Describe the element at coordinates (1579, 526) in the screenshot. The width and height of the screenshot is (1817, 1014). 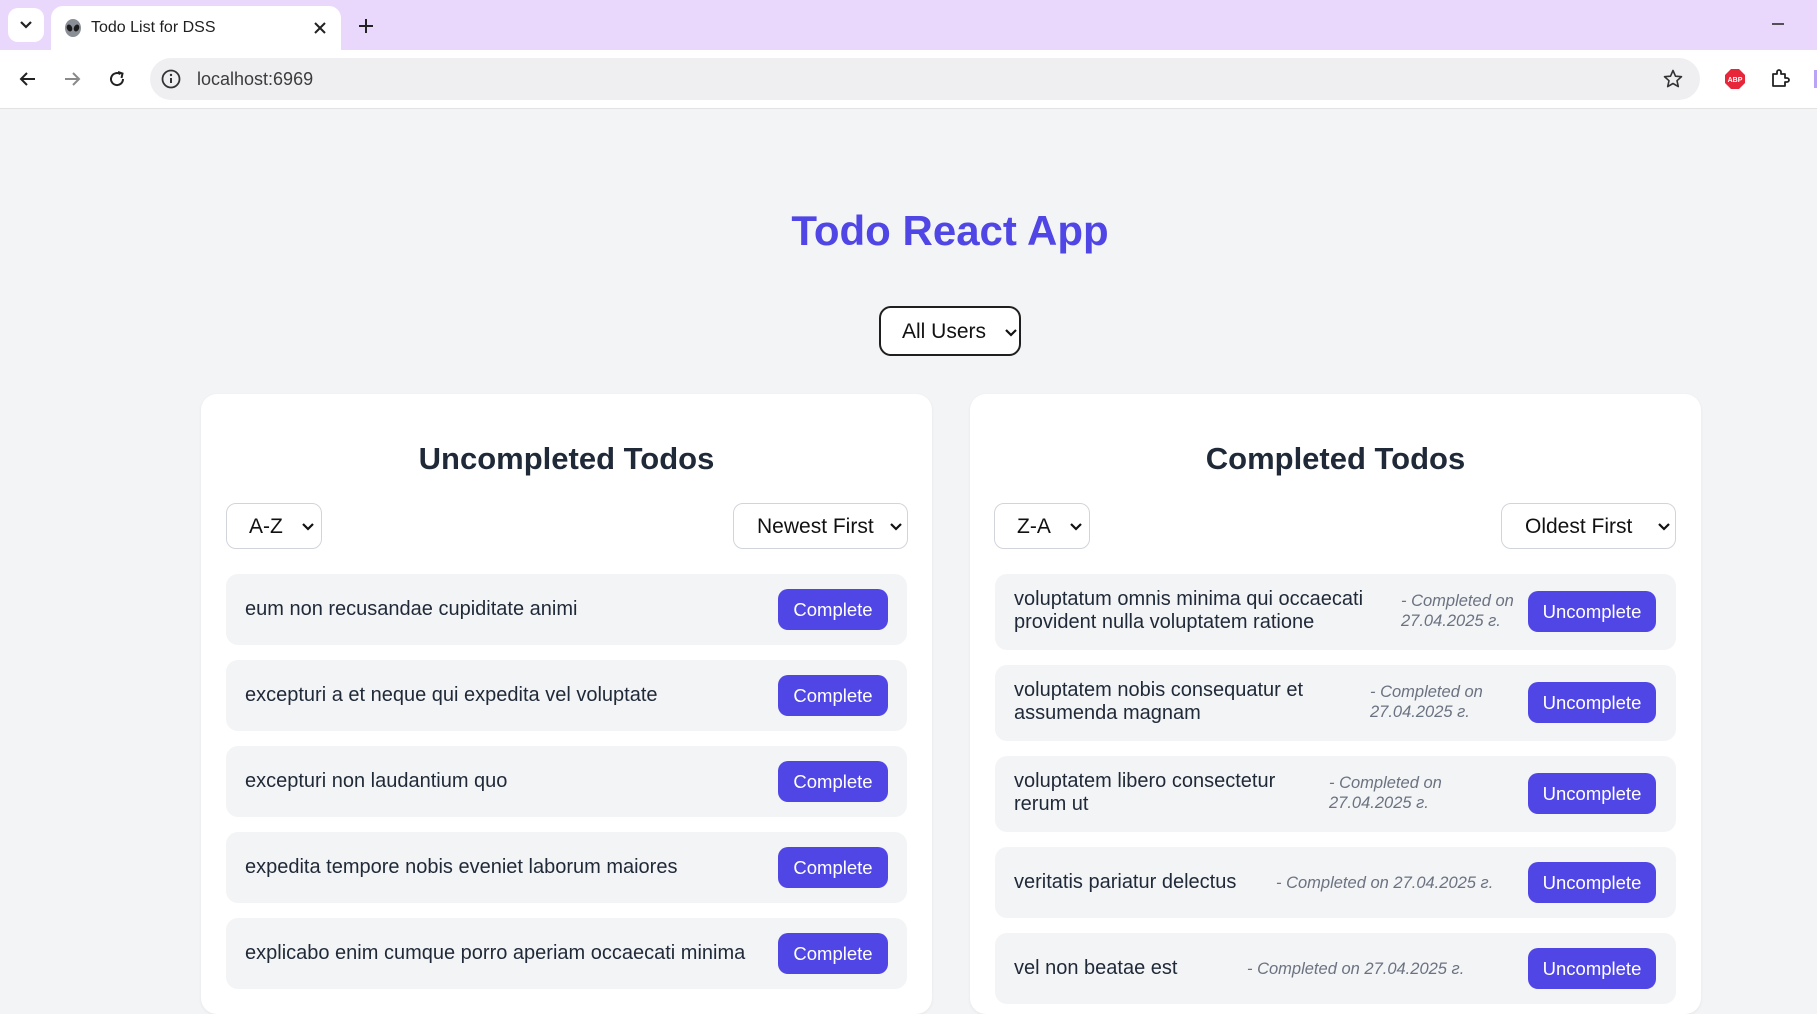
I see `date-sort-value: Oldest First` at that location.